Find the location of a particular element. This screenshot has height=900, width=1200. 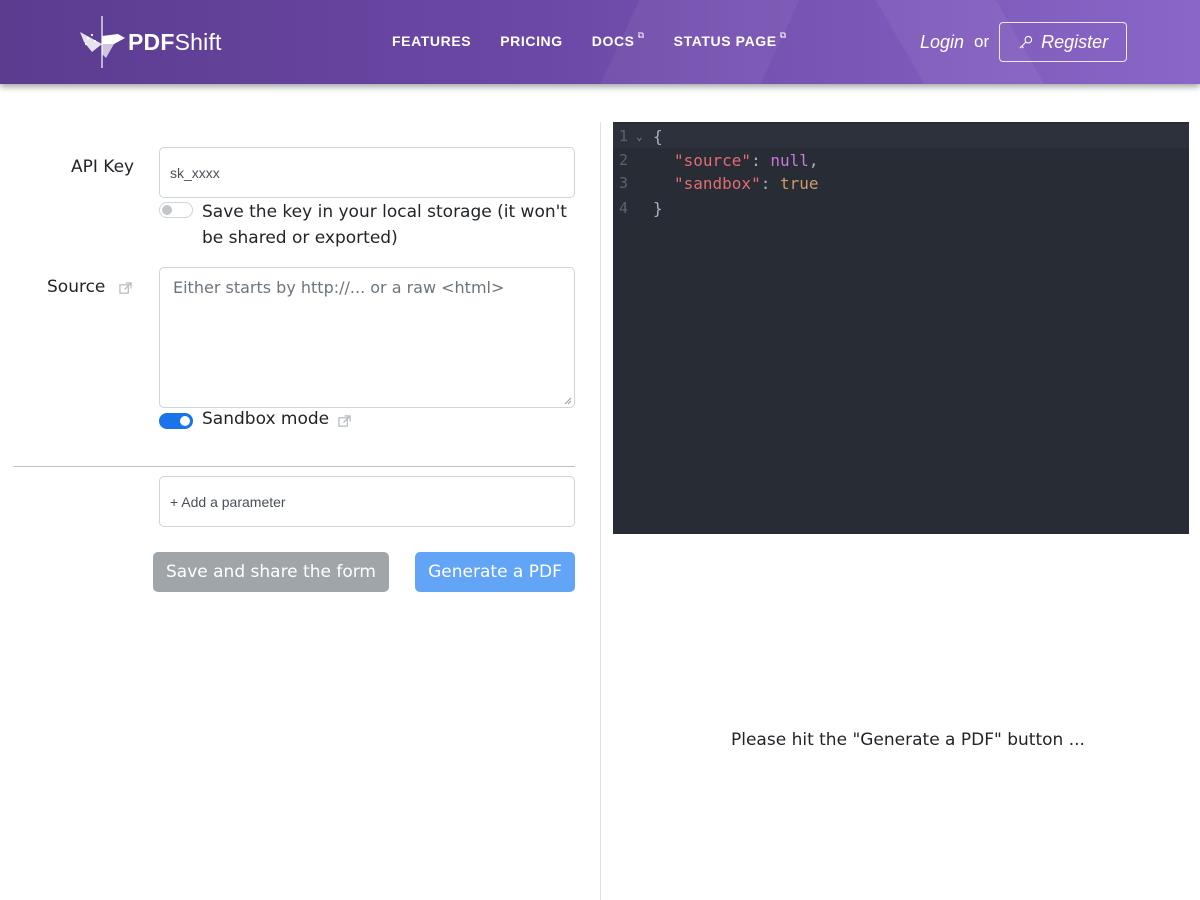

code-text: "source": null, is located at coordinates (746, 160).